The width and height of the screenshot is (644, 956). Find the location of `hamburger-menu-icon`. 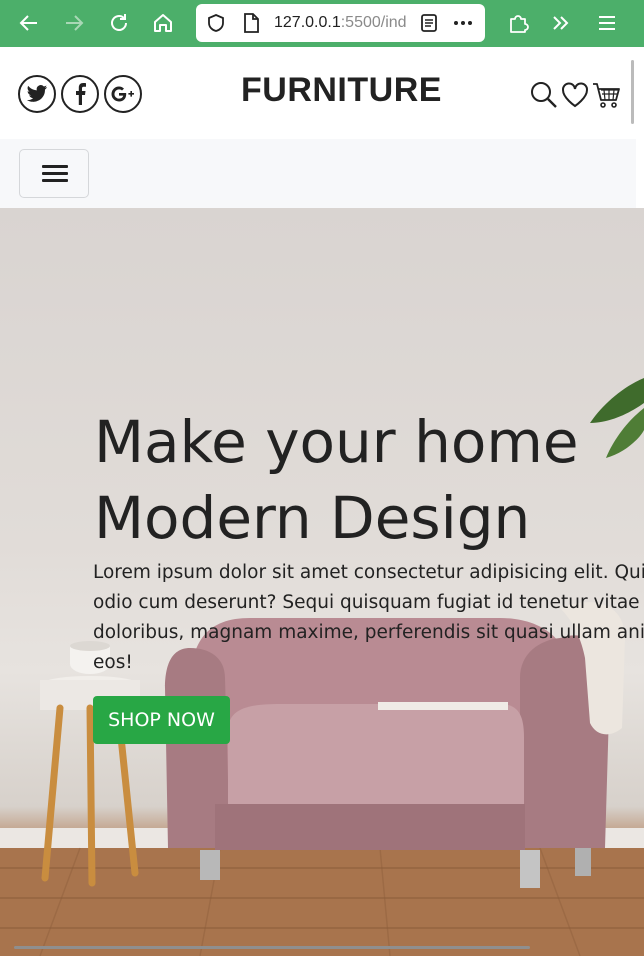

hamburger-menu-icon is located at coordinates (54, 173).